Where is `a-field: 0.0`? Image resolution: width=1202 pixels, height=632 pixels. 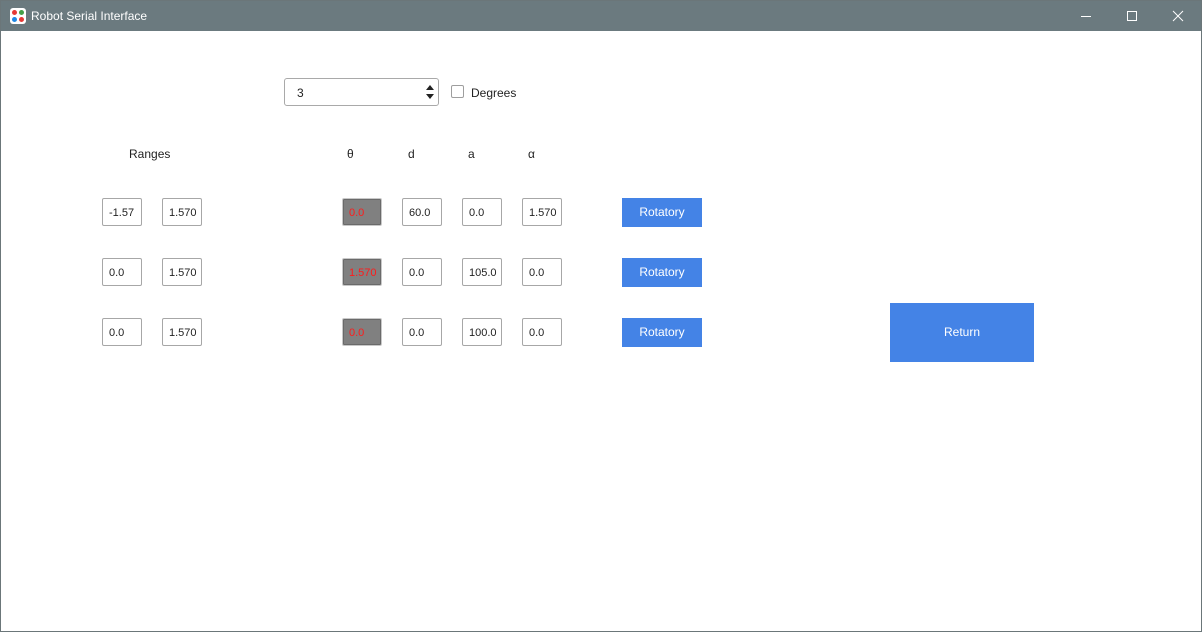
a-field: 0.0 is located at coordinates (482, 212).